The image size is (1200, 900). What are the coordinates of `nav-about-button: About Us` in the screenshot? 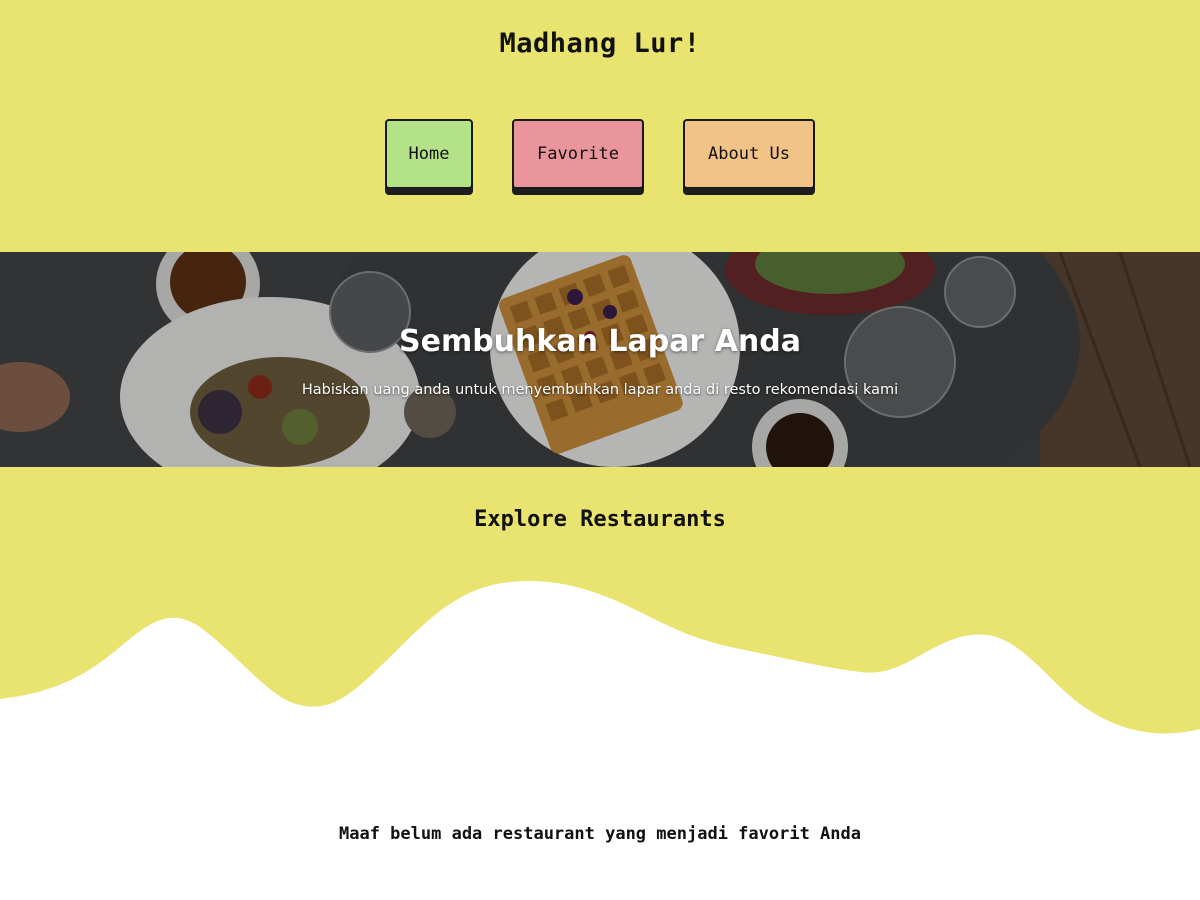 It's located at (749, 154).